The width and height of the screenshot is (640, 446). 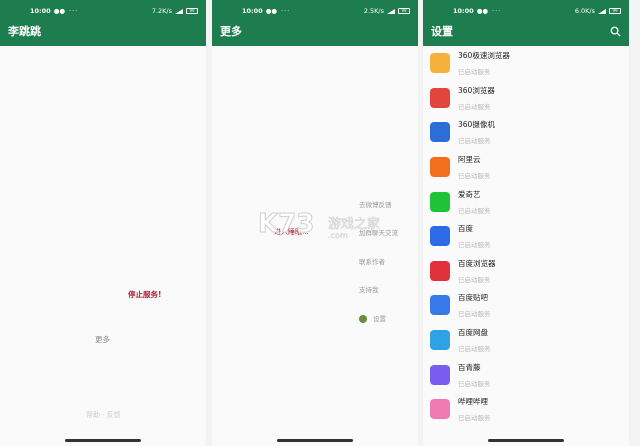 I want to click on net-speed: 7.2K/s, so click(x=161, y=11).